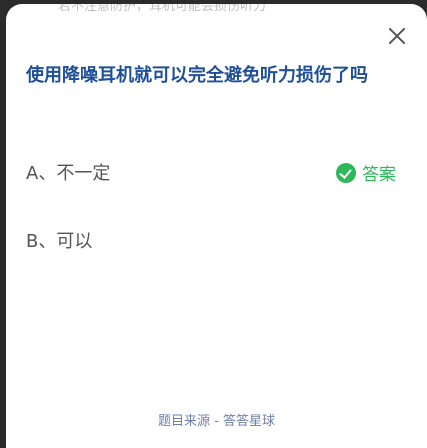 This screenshot has height=448, width=427. Describe the element at coordinates (59, 240) in the screenshot. I see `option-b: B、可以` at that location.